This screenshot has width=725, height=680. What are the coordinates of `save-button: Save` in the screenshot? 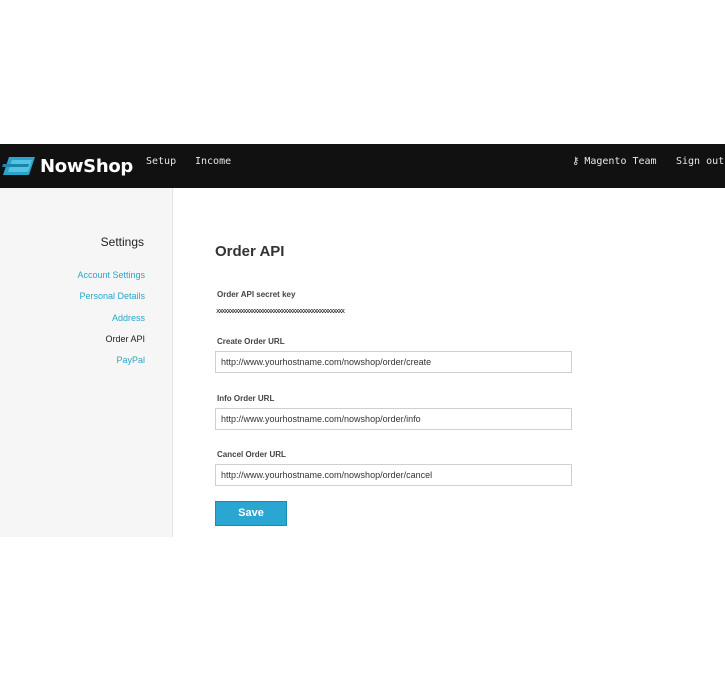 It's located at (251, 513).